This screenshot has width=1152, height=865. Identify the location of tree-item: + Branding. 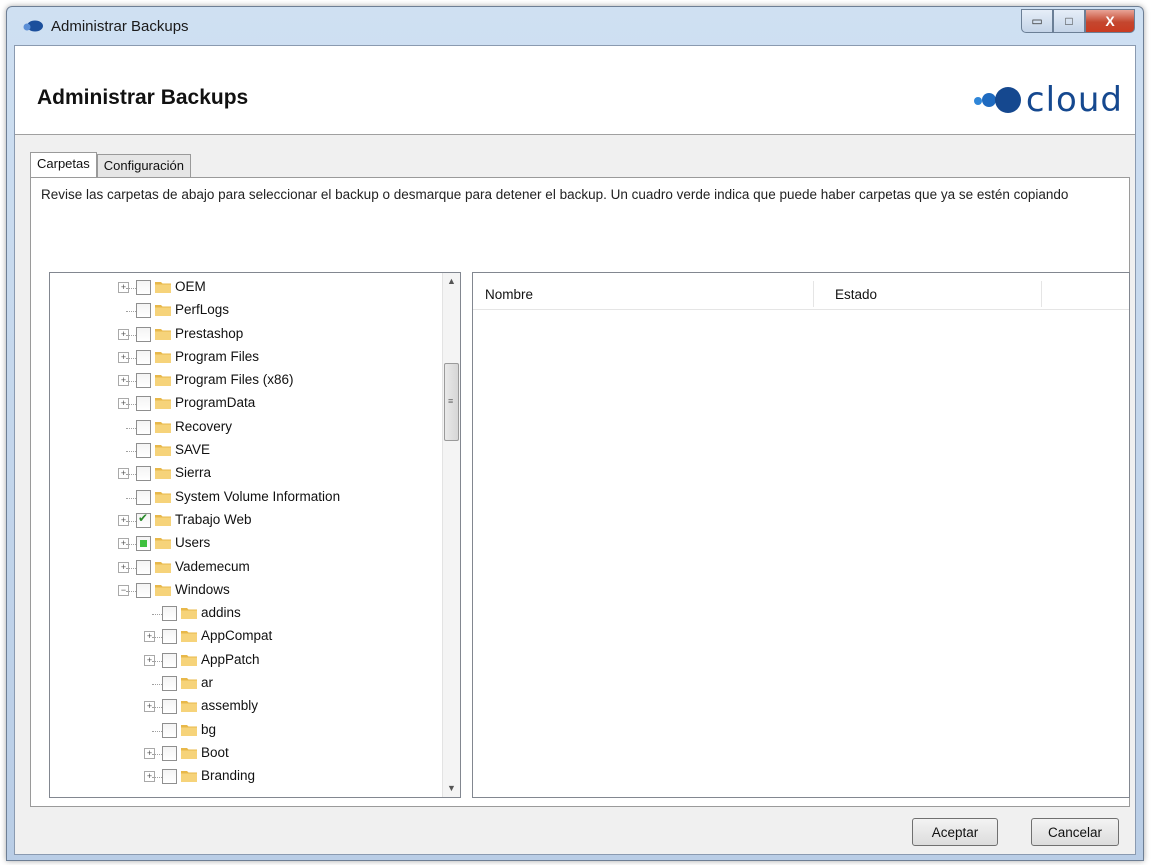
(245, 776).